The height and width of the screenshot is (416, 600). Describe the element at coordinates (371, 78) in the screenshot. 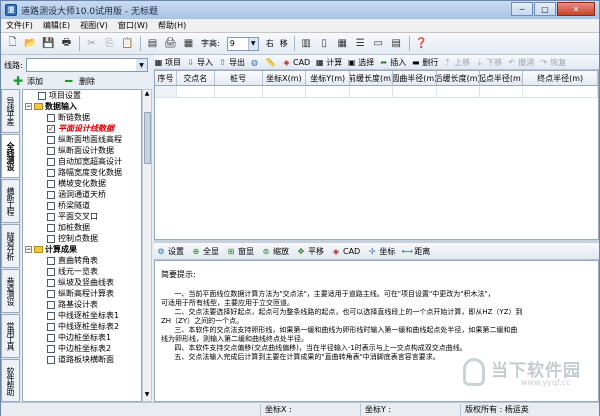

I see `column-header: 前缓长度(m)` at that location.